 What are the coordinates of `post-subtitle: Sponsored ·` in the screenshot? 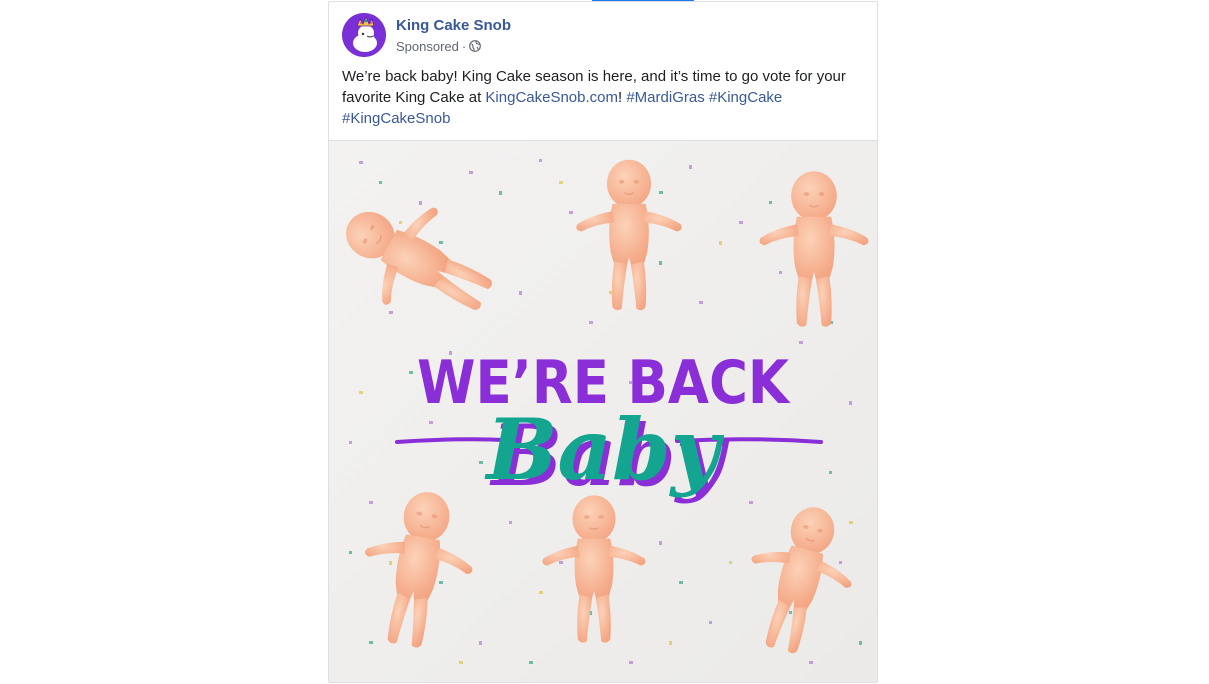 It's located at (453, 46).